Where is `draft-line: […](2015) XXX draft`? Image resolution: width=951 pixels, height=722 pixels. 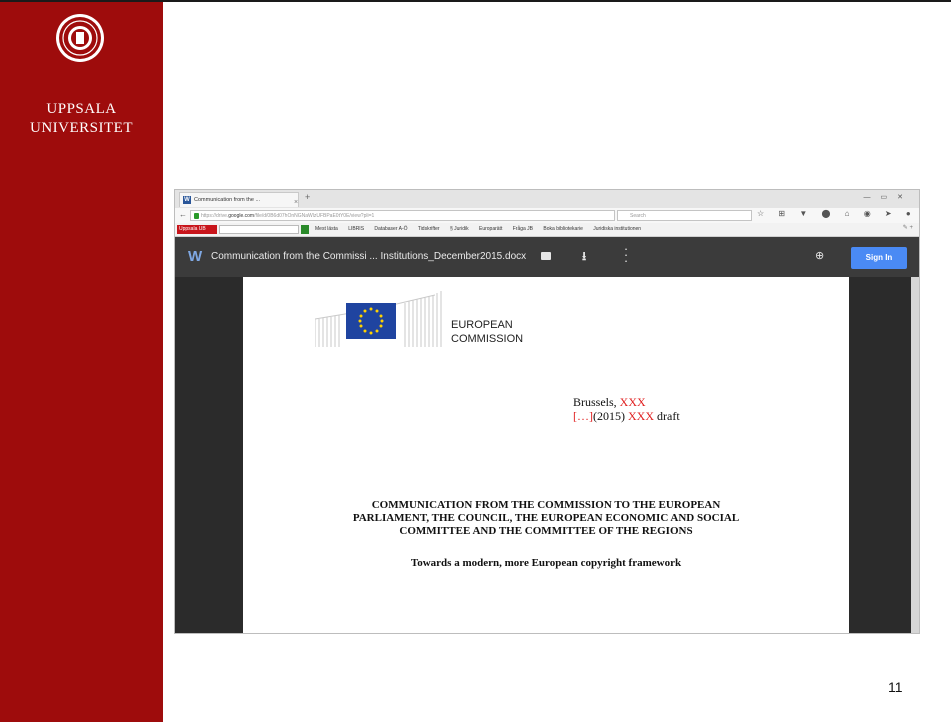
draft-line: […](2015) XXX draft is located at coordinates (626, 416).